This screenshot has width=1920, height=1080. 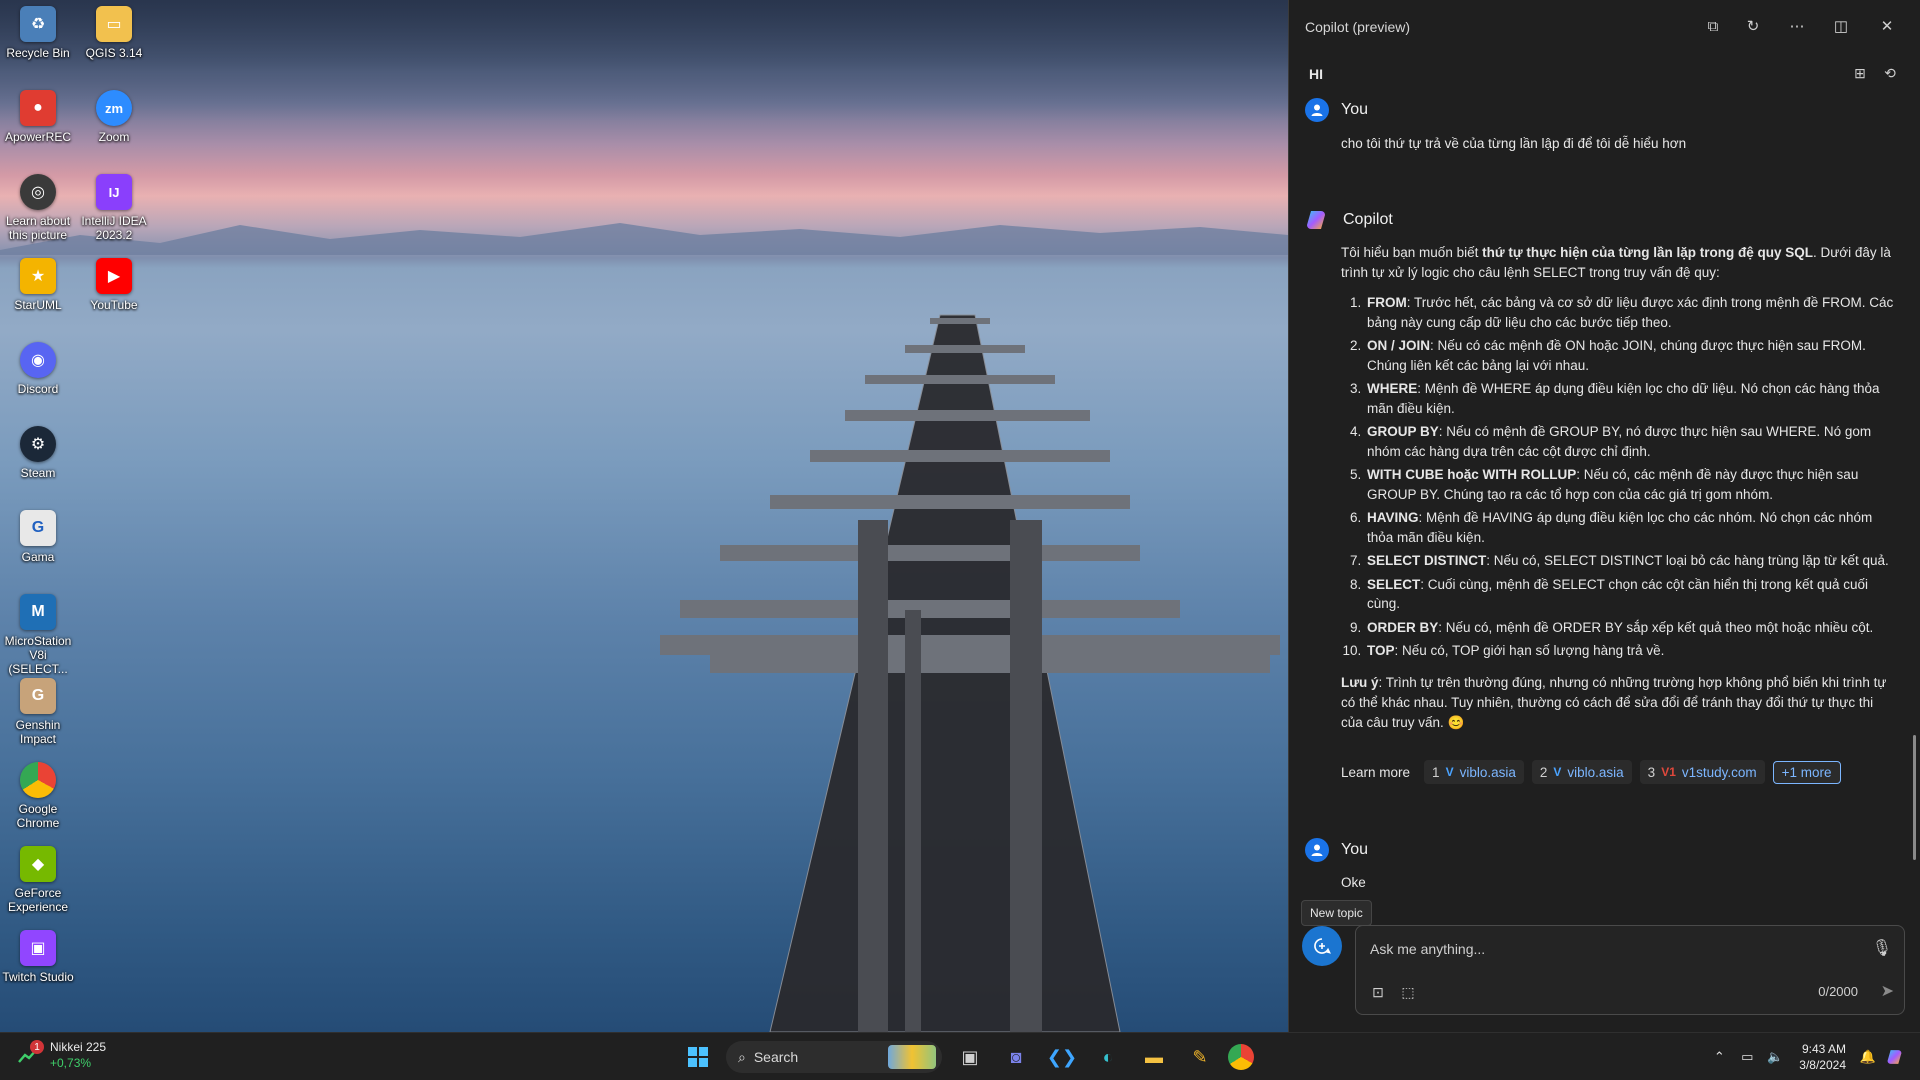 I want to click on desktop-icon-label: Zoom, so click(x=114, y=137).